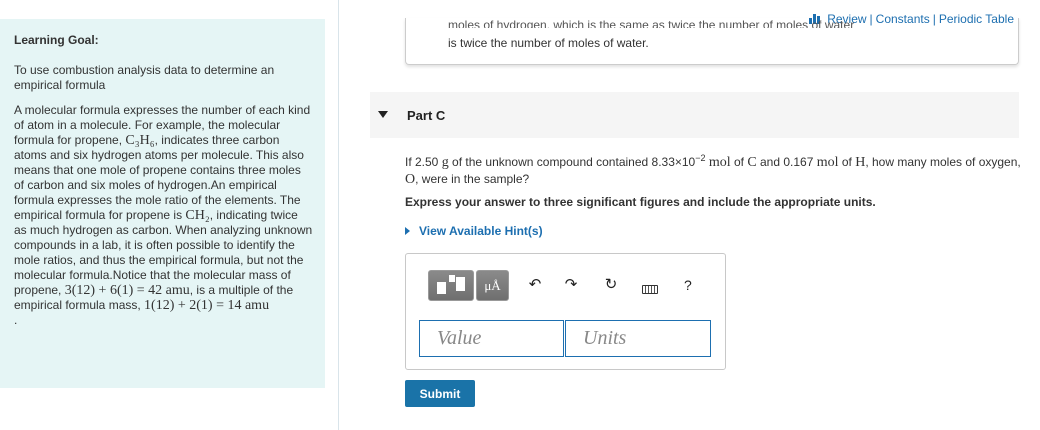 Image resolution: width=1040 pixels, height=430 pixels. I want to click on reset-icon: ↻, so click(611, 285).